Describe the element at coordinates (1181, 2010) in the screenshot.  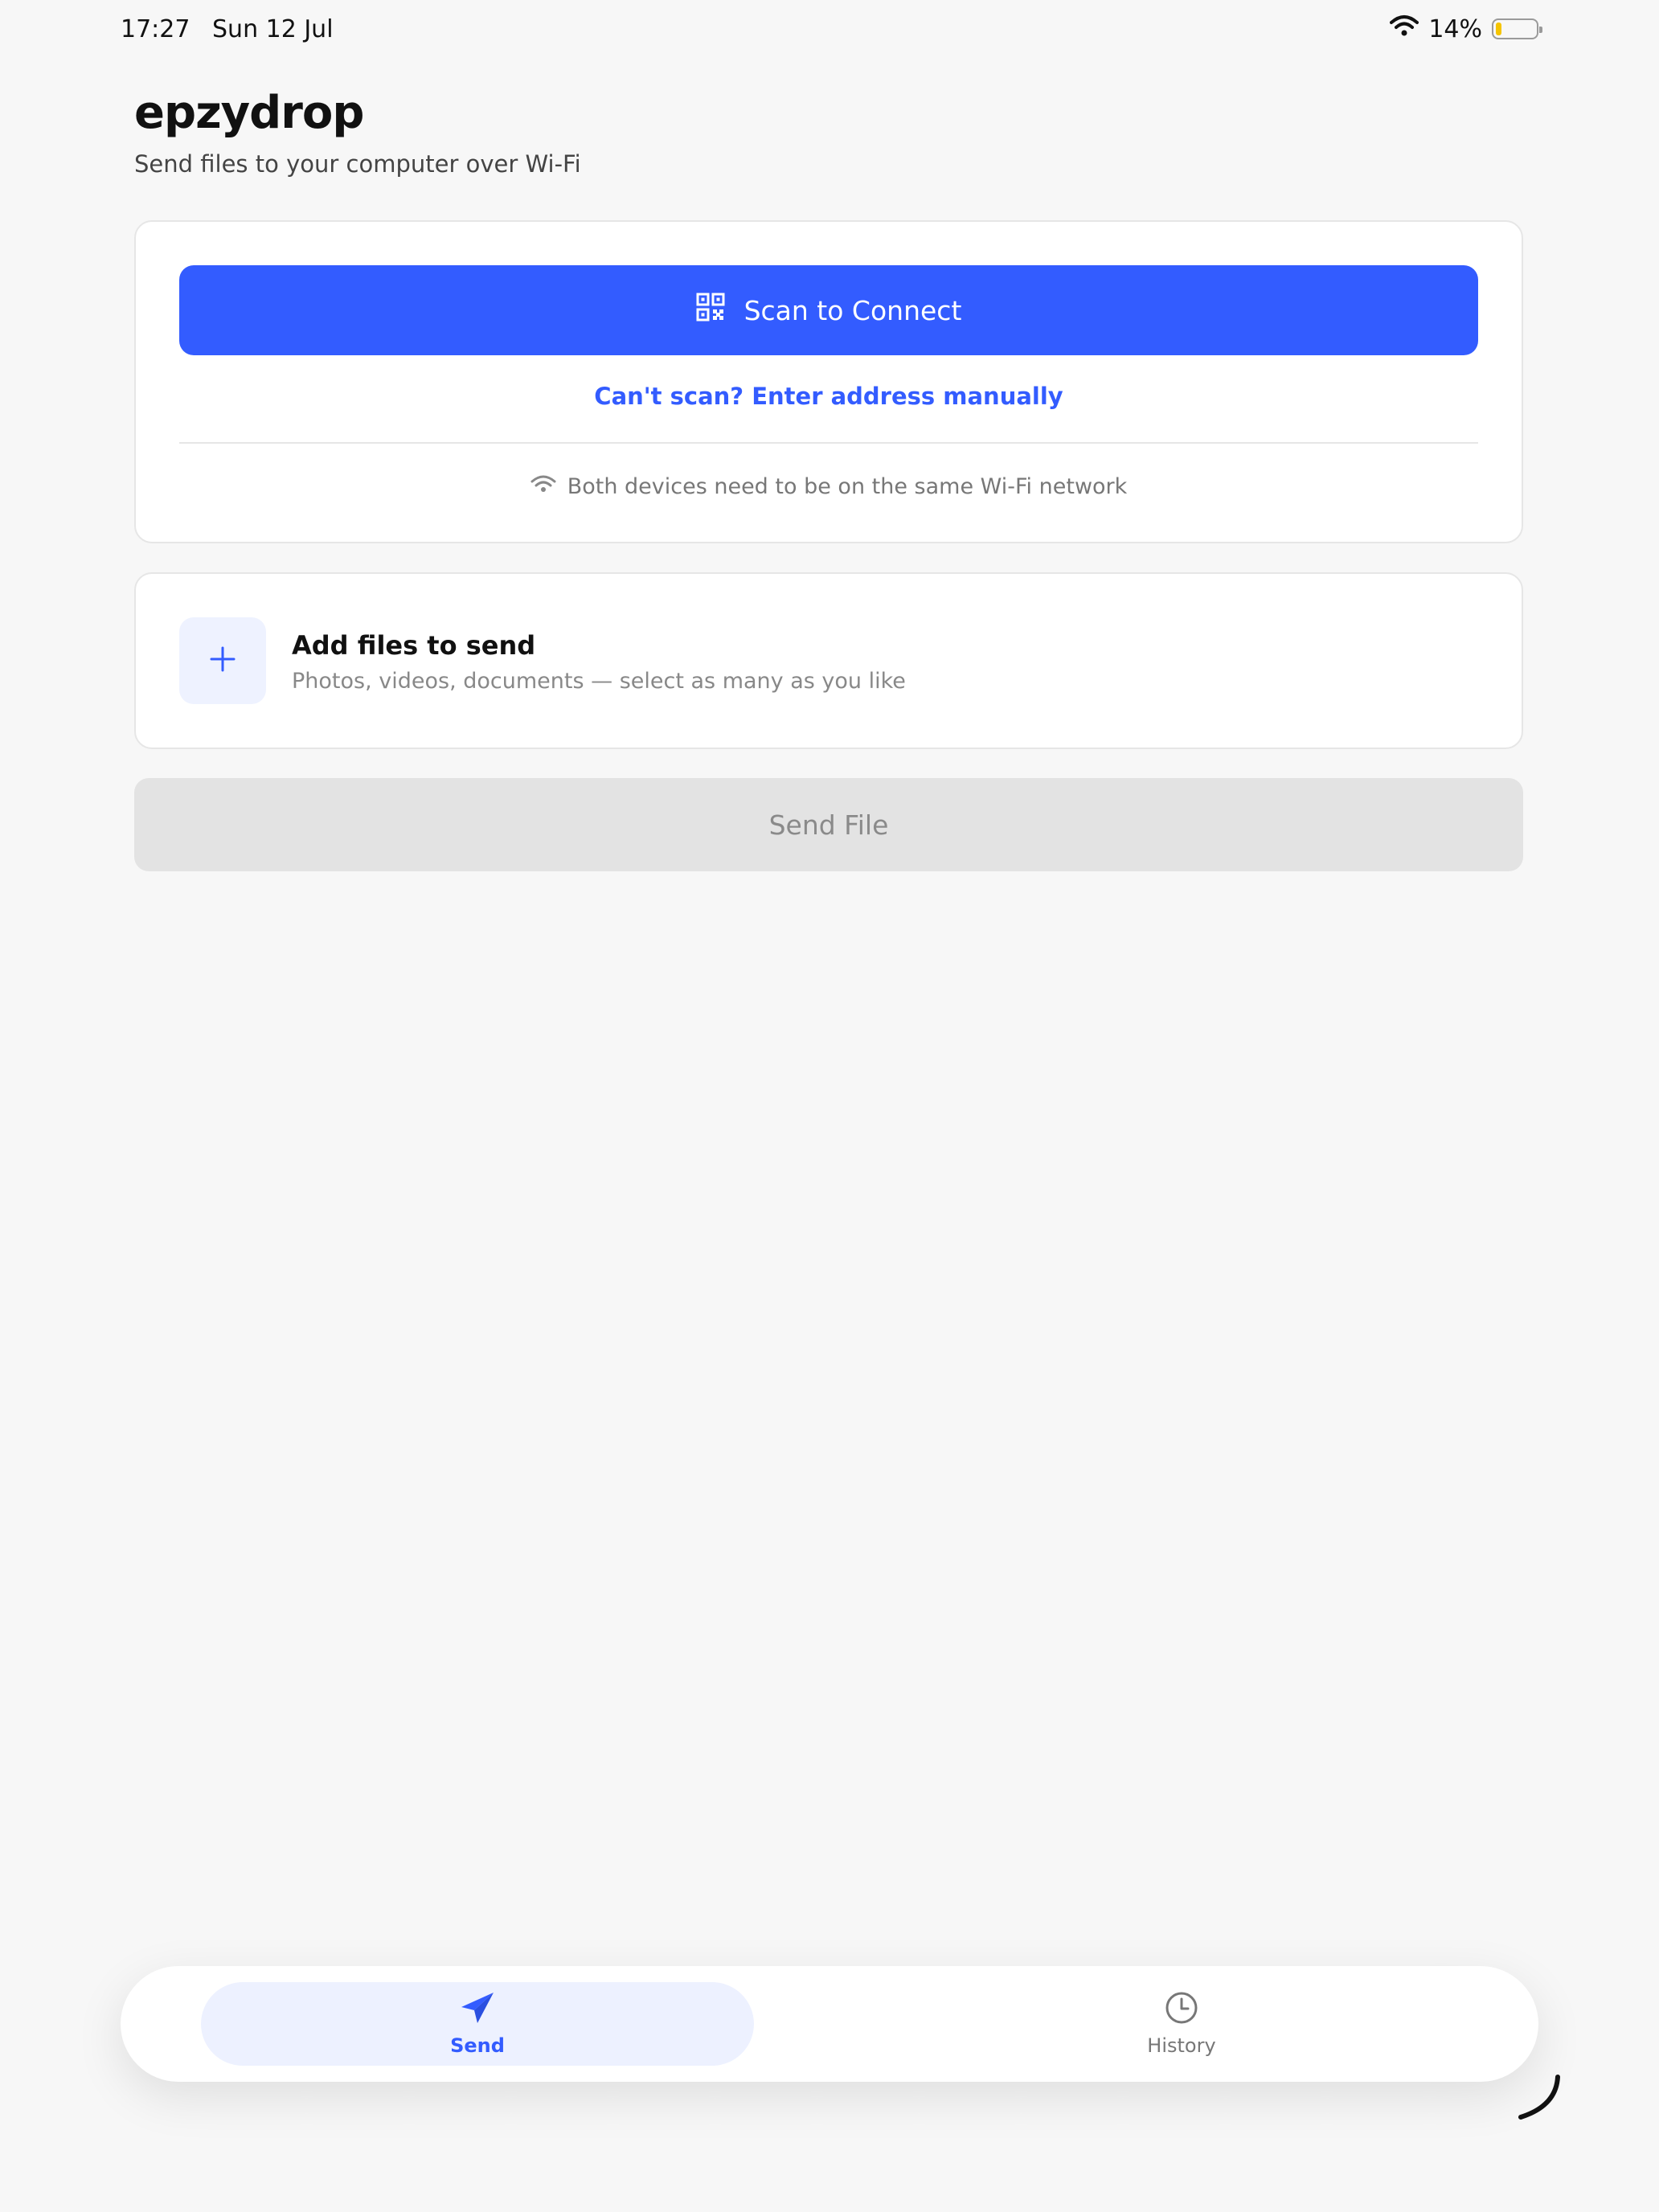
I see `clock-icon` at that location.